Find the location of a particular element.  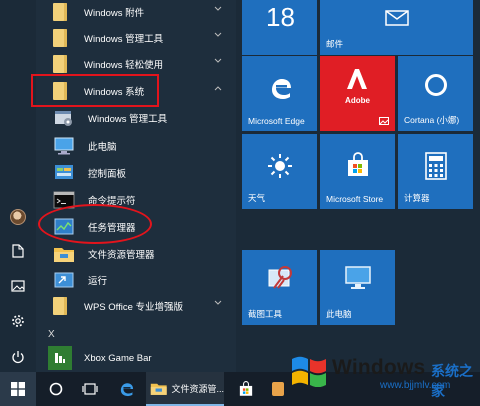

tile-snipping-tool: 截图工具 is located at coordinates (279, 287).